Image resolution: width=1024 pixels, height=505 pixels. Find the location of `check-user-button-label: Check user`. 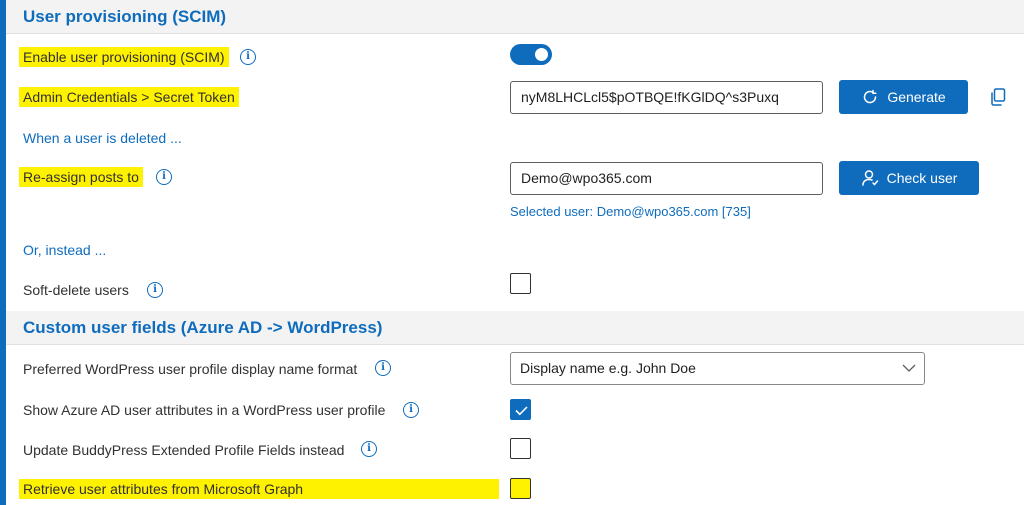

check-user-button-label: Check user is located at coordinates (922, 178).